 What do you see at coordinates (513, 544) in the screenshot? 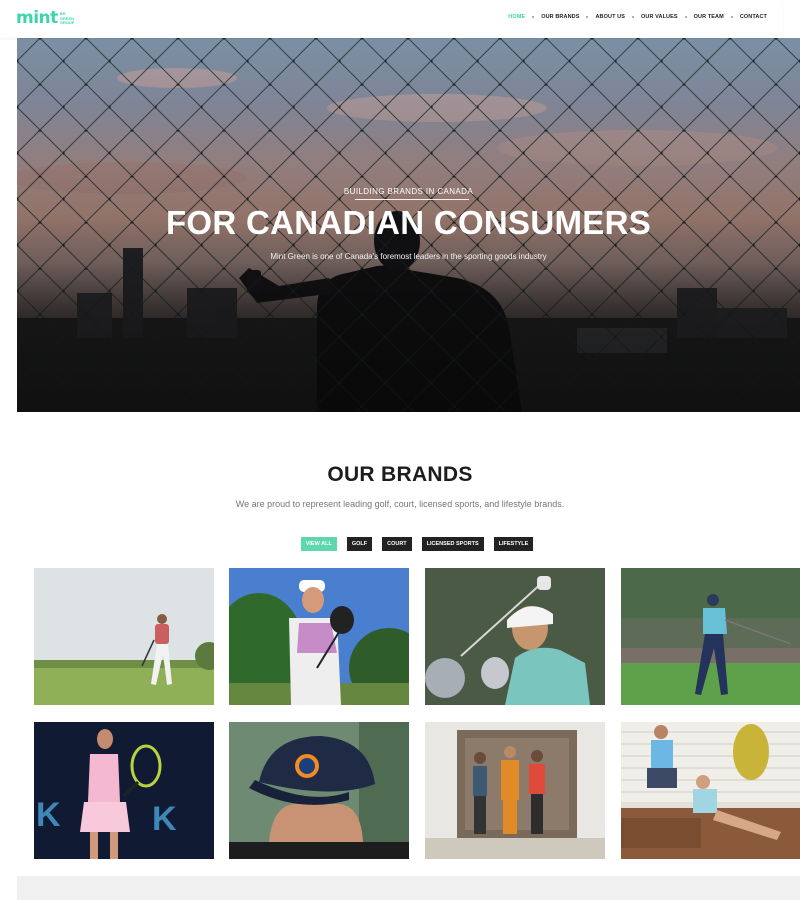
I see `filter-lifestyle: LIFESTYLE` at bounding box center [513, 544].